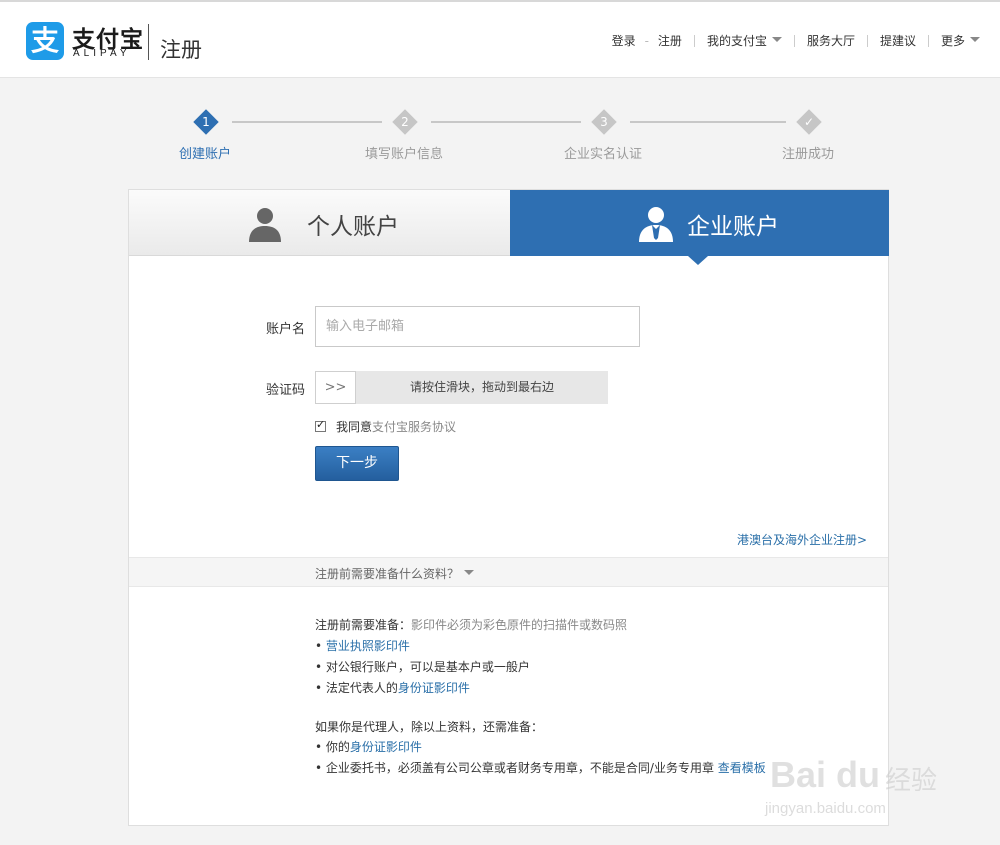 This screenshot has height=845, width=1000. I want to click on browser-edge, so click(500, 1).